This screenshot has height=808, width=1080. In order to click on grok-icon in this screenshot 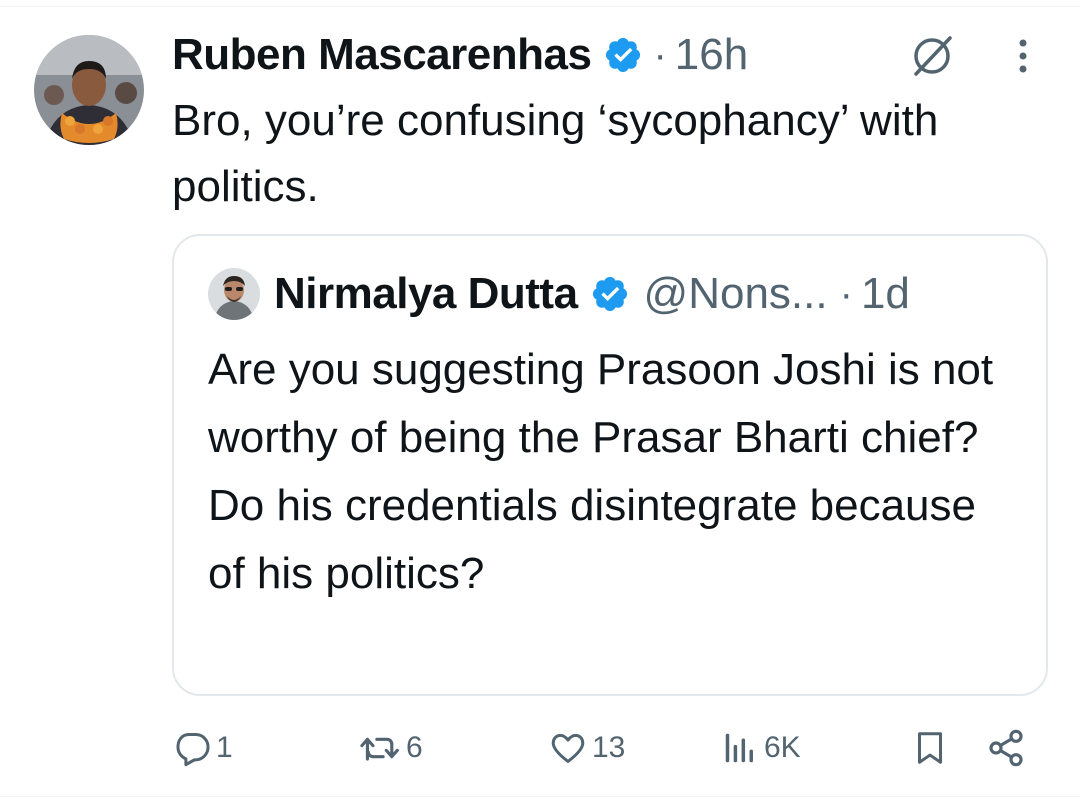, I will do `click(932, 56)`.